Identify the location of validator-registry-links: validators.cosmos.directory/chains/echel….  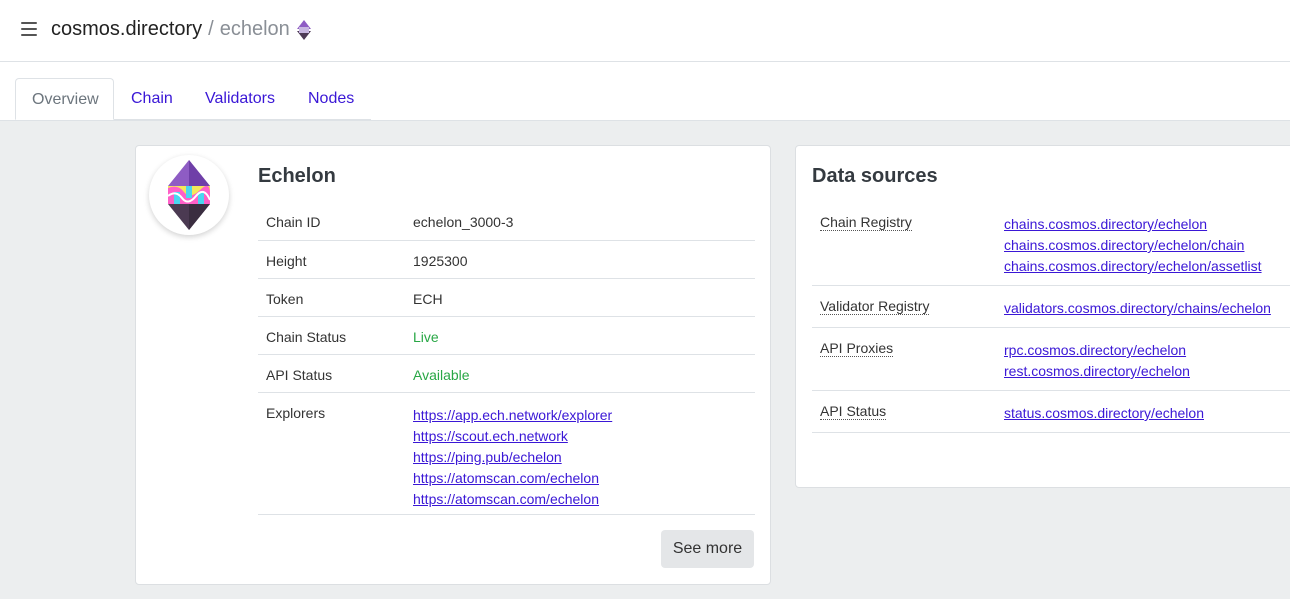
(1147, 306).